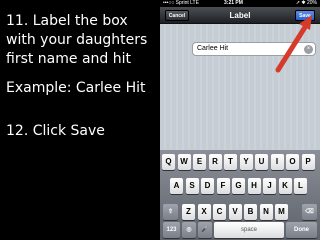 The image size is (320, 240). What do you see at coordinates (233, 3) in the screenshot?
I see `status-time: 3:21 PM` at bounding box center [233, 3].